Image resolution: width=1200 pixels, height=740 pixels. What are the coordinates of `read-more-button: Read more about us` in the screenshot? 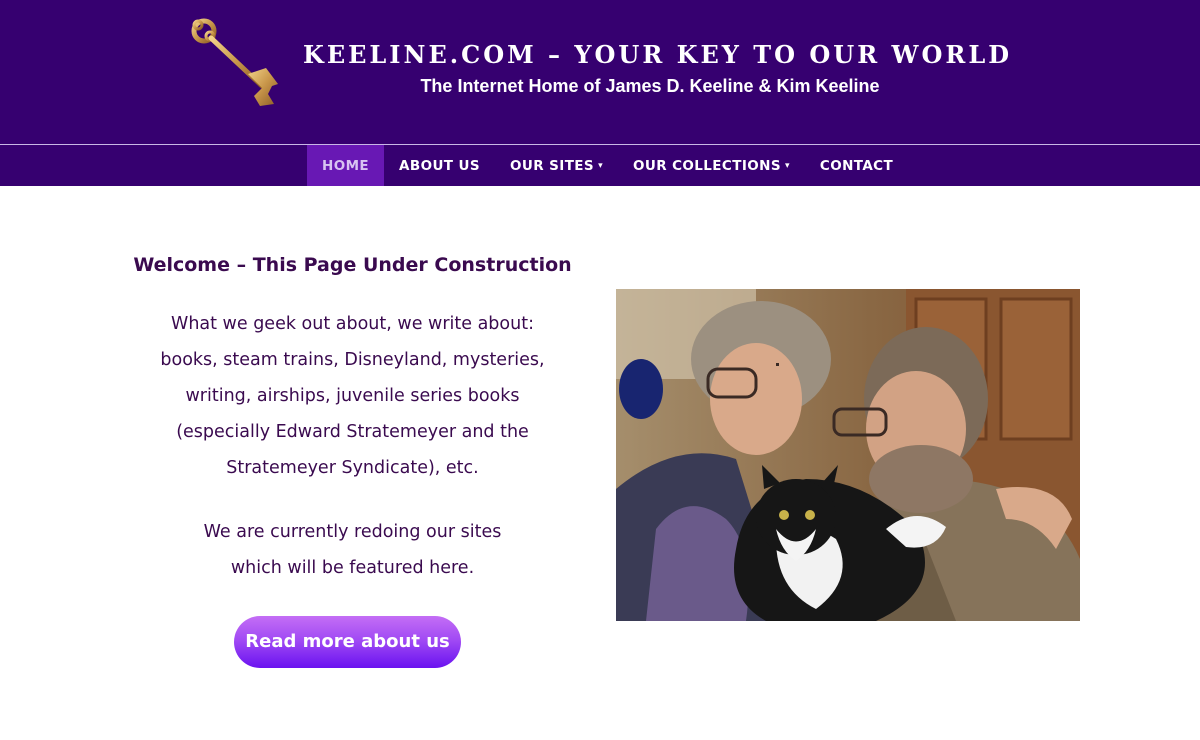 It's located at (347, 642).